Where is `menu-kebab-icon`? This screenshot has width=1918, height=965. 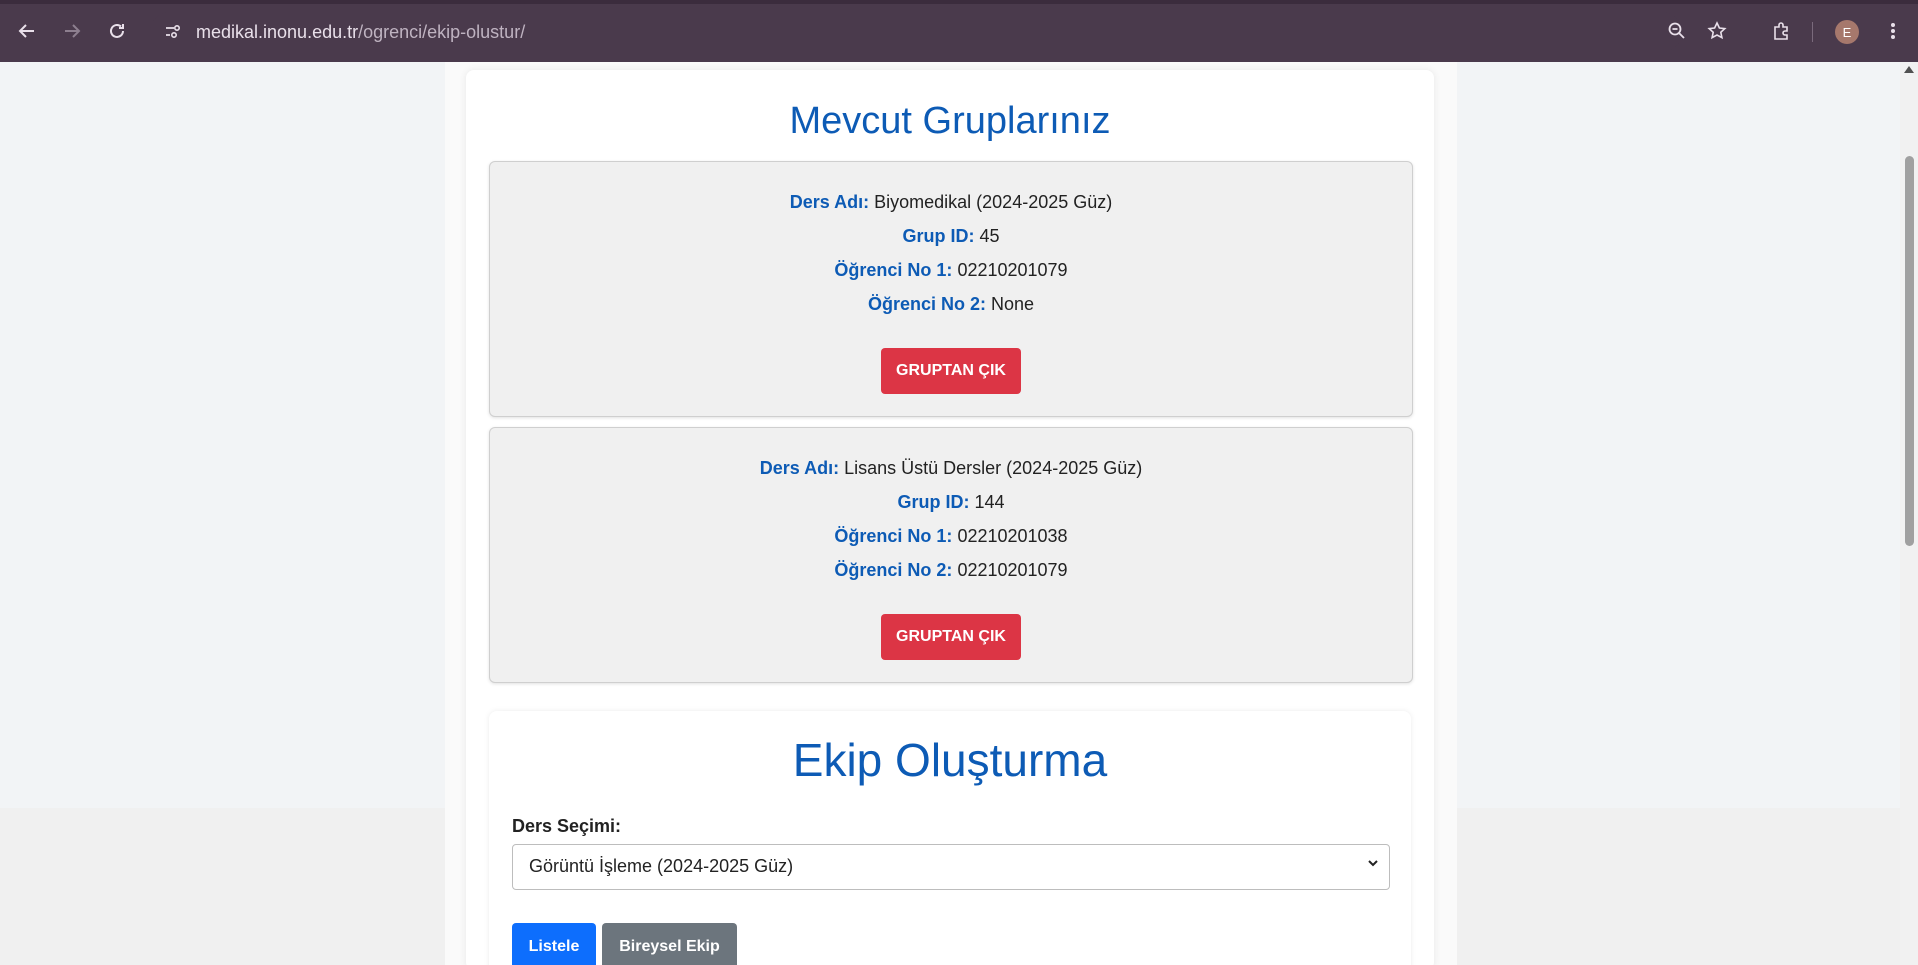
menu-kebab-icon is located at coordinates (1893, 31).